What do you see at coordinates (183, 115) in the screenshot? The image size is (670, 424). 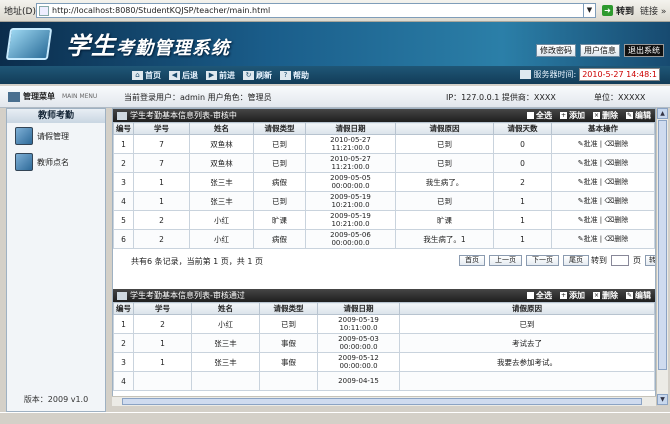 I see `panel1-title: 学生考勤基本信息列表-审核中` at bounding box center [183, 115].